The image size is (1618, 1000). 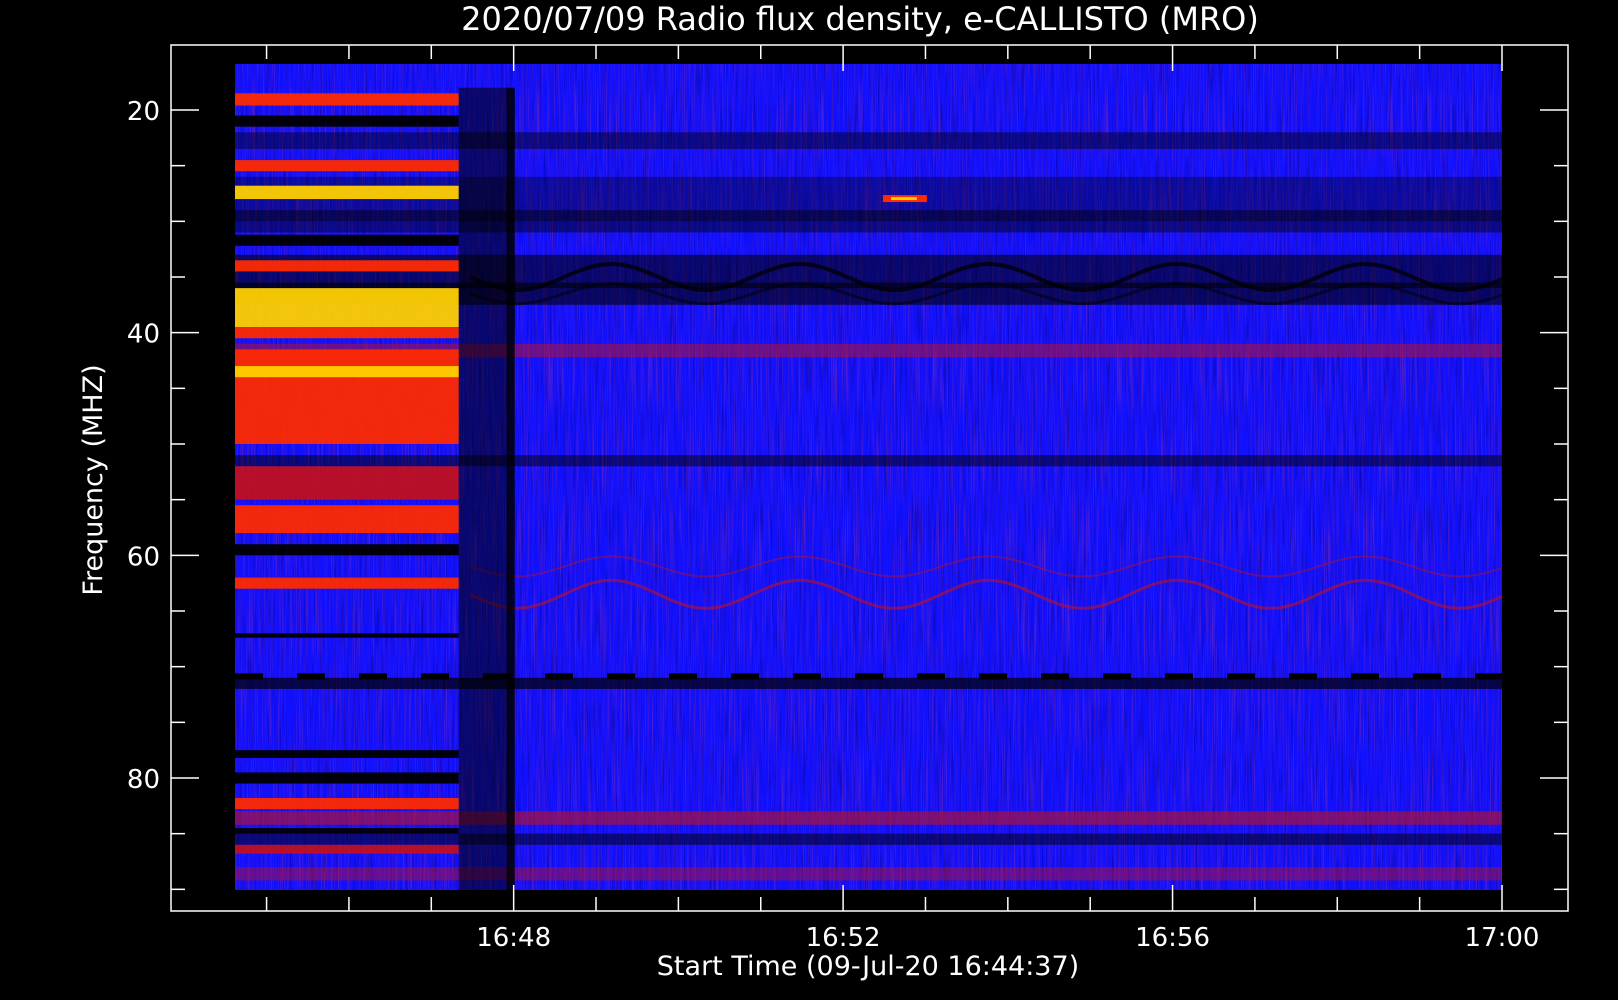 I want to click on x-axis-label: Start Time (09-Jul-20 16:44:37), so click(x=868, y=966).